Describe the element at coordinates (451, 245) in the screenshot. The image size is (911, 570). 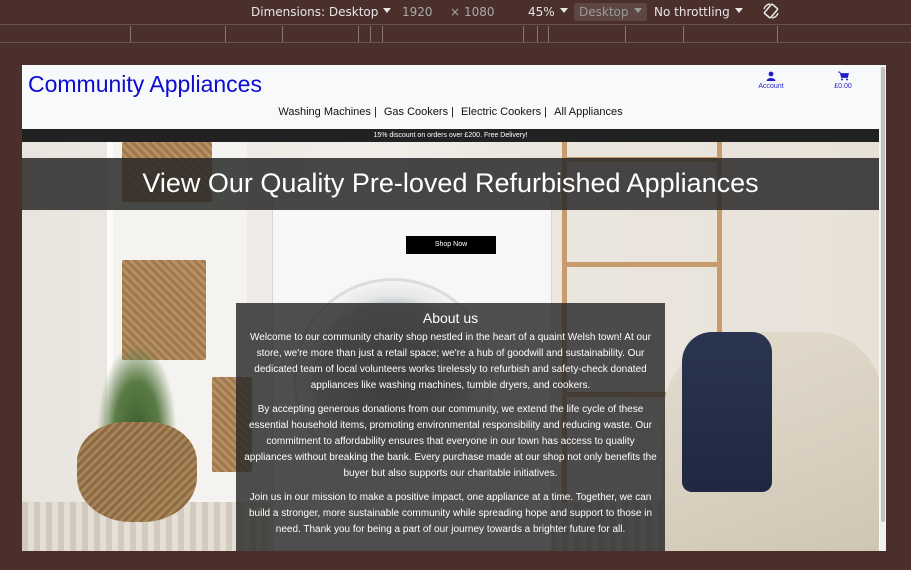
I see `shop-now-button: Shop Now` at that location.